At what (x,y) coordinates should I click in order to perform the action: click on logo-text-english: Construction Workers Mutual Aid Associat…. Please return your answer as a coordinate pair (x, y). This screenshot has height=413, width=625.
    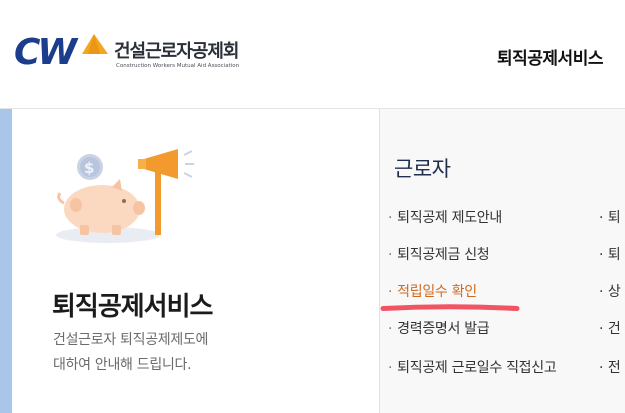
    Looking at the image, I should click on (178, 66).